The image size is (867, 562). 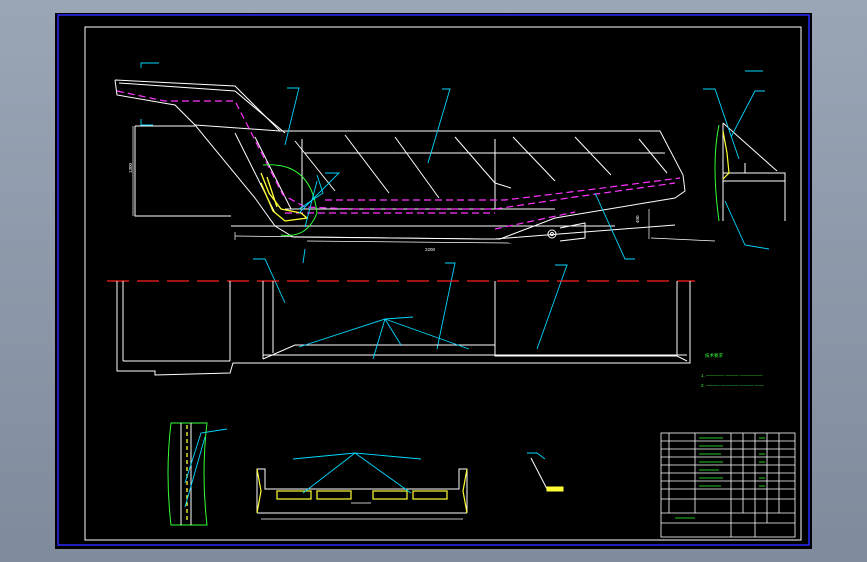 I want to click on detail-leaders, so click(x=736, y=160).